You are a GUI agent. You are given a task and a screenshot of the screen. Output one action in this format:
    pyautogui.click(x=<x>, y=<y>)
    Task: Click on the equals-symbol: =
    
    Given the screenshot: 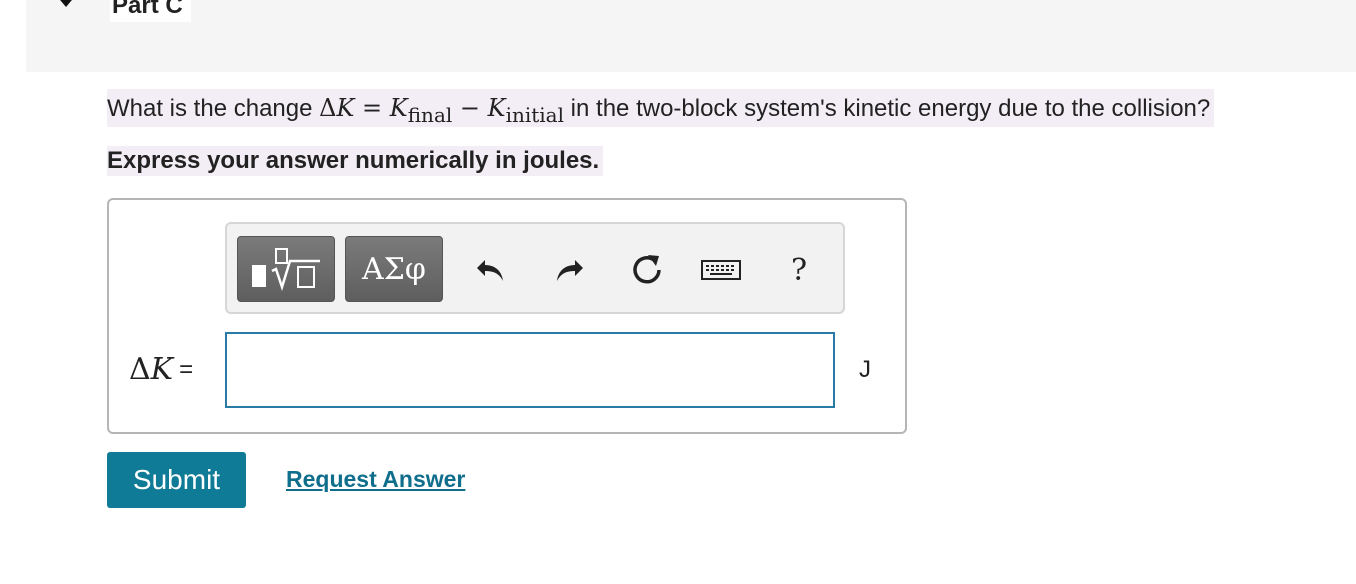 What is the action you would take?
    pyautogui.click(x=372, y=108)
    